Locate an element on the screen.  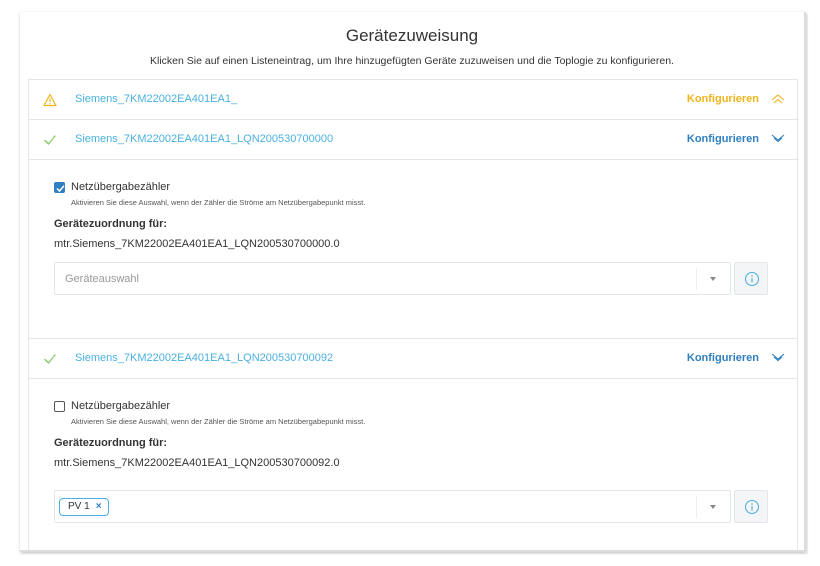
tag-label: PV 1 is located at coordinates (79, 506).